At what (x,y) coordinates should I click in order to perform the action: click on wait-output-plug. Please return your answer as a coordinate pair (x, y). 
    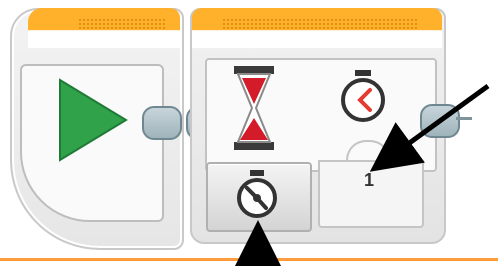
    Looking at the image, I should click on (440, 121).